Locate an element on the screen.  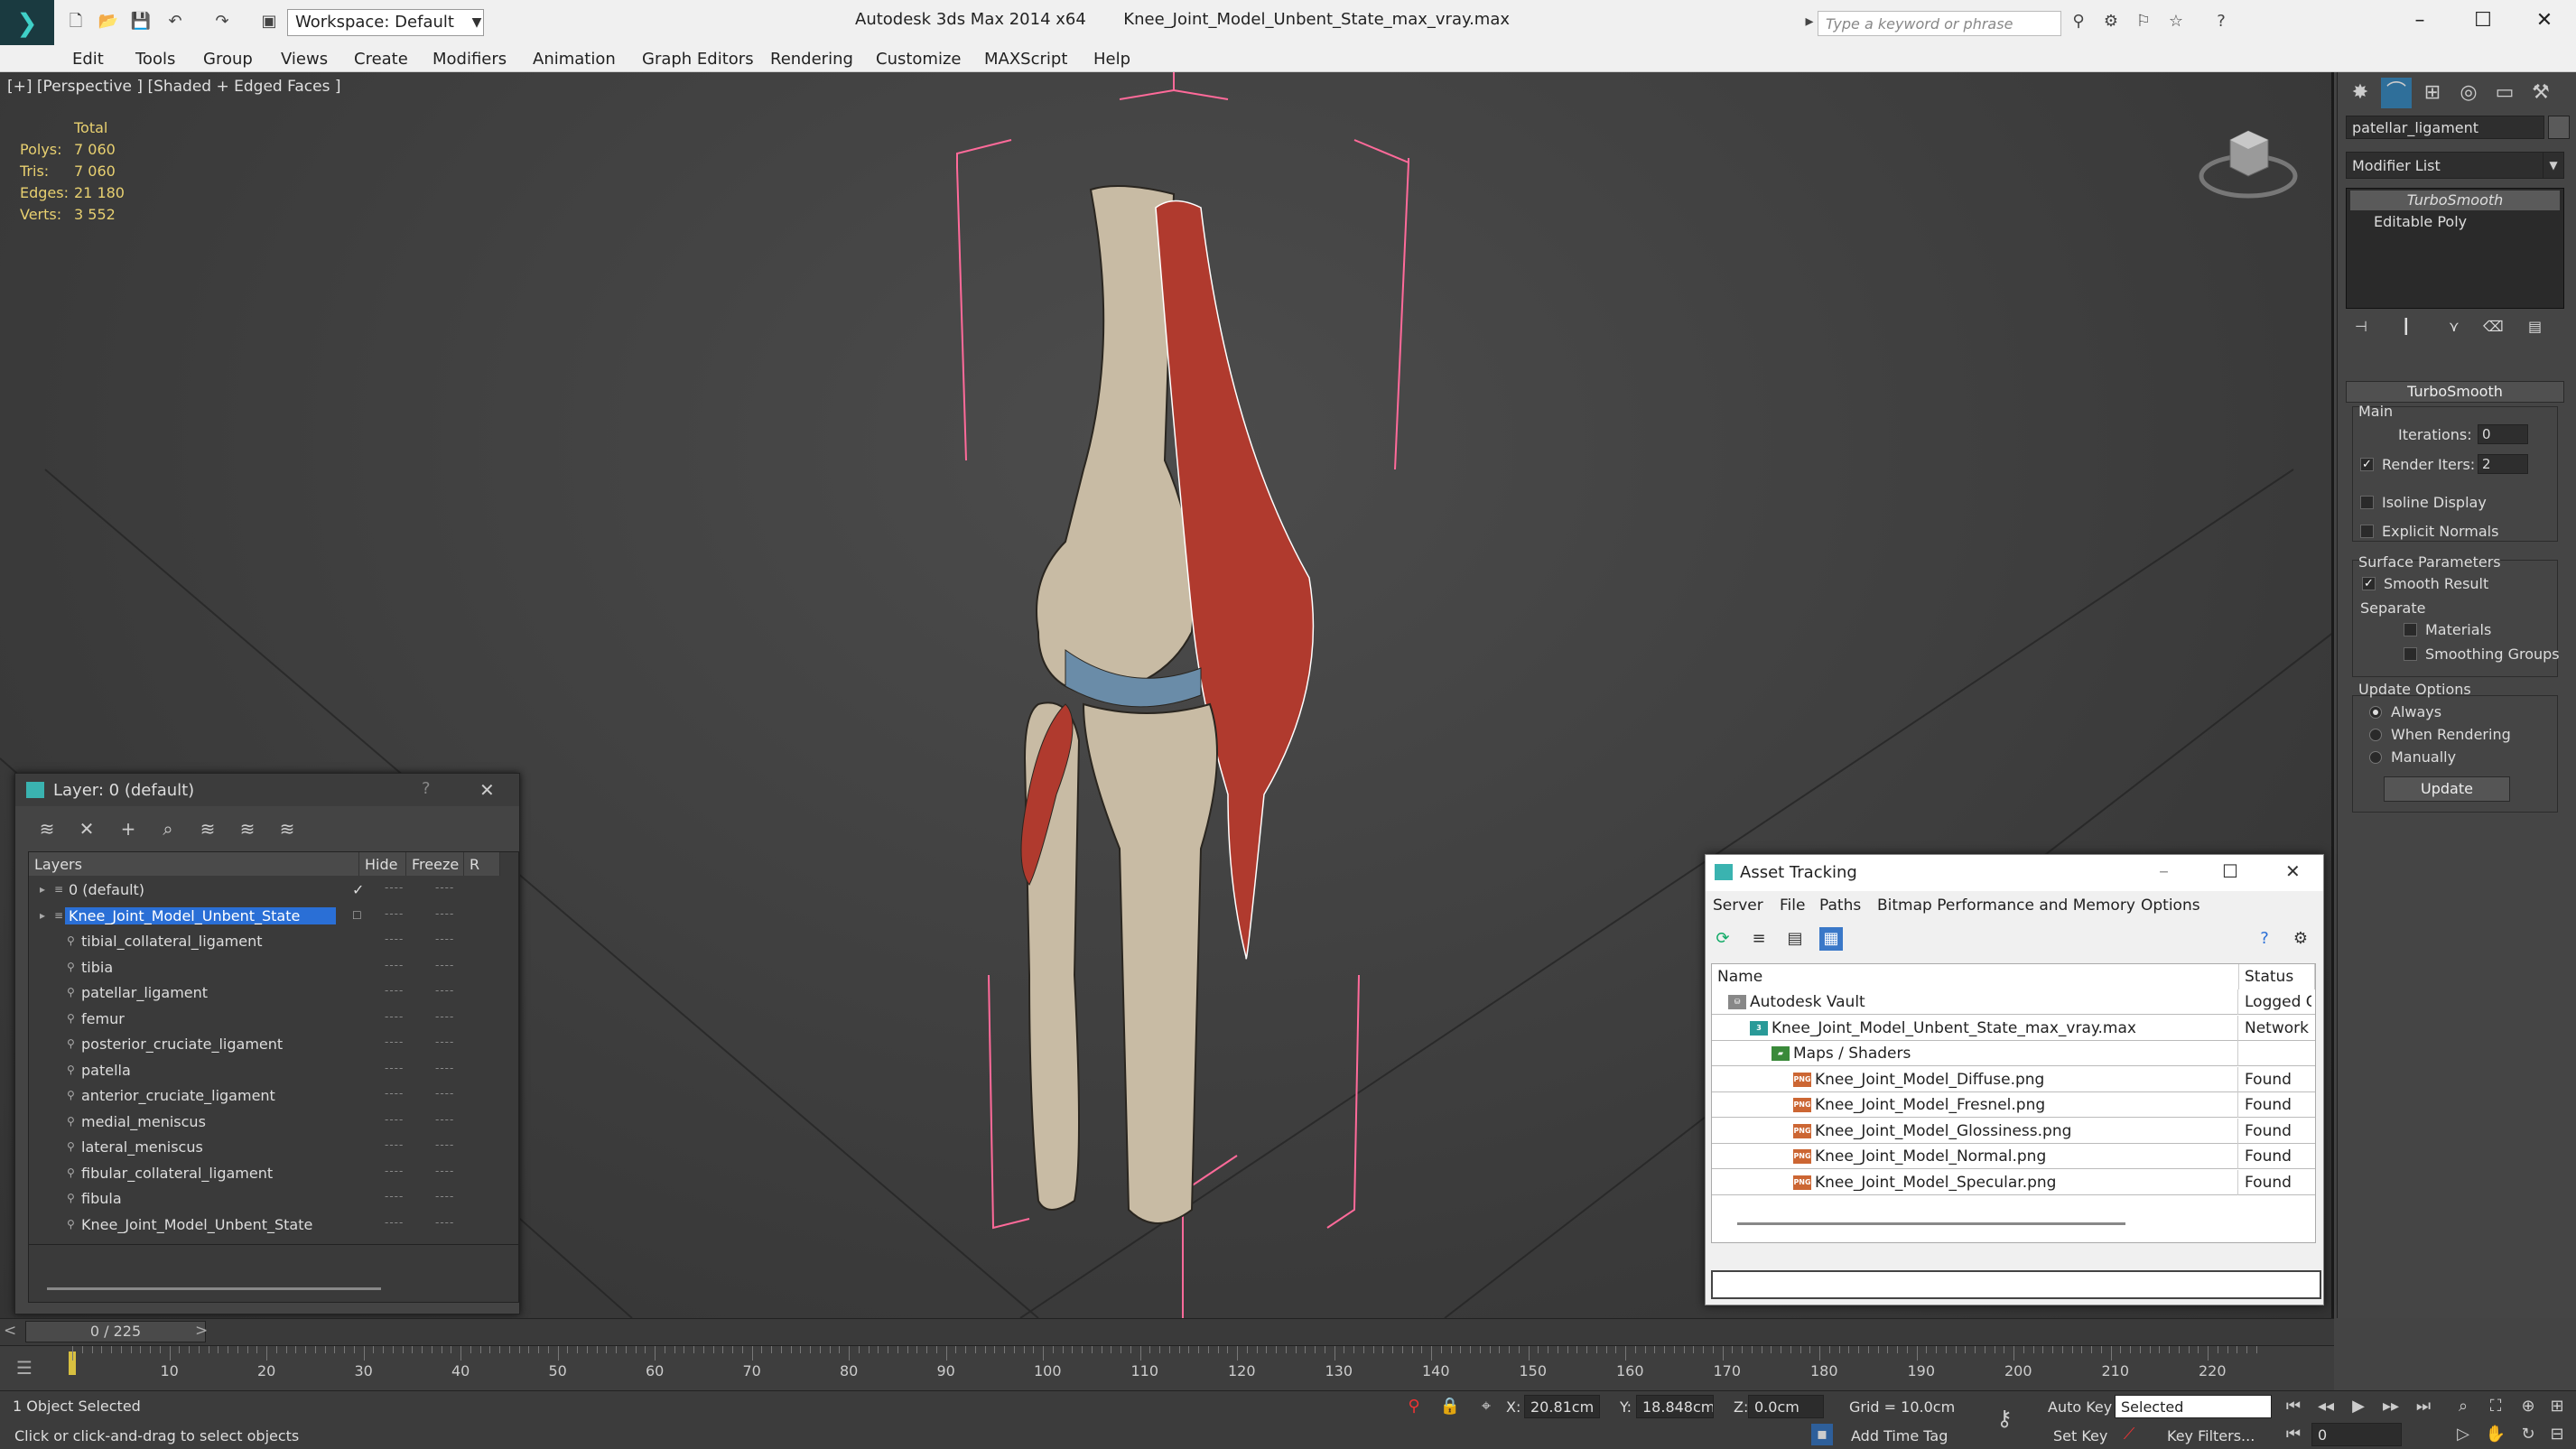
hierarchy-tab-icon: ⊞ is located at coordinates (2432, 93).